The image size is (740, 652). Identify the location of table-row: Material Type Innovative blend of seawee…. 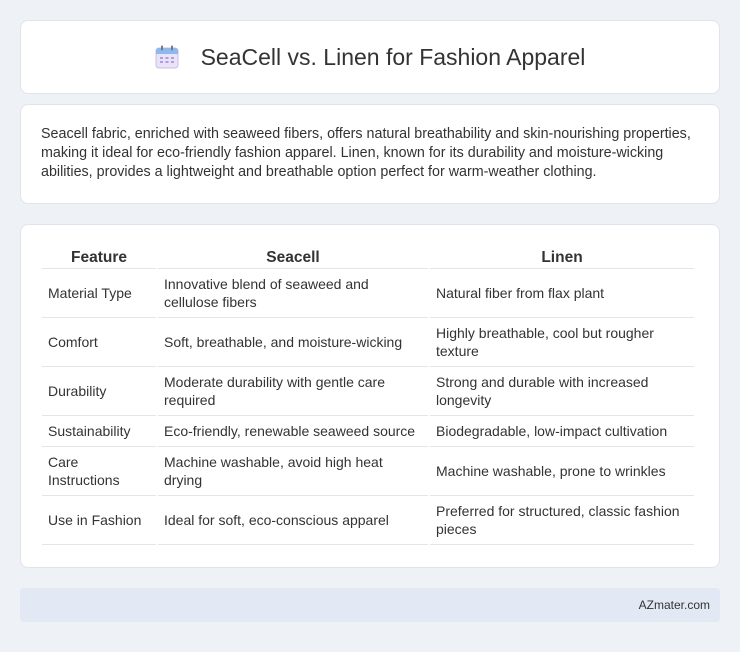
(368, 293).